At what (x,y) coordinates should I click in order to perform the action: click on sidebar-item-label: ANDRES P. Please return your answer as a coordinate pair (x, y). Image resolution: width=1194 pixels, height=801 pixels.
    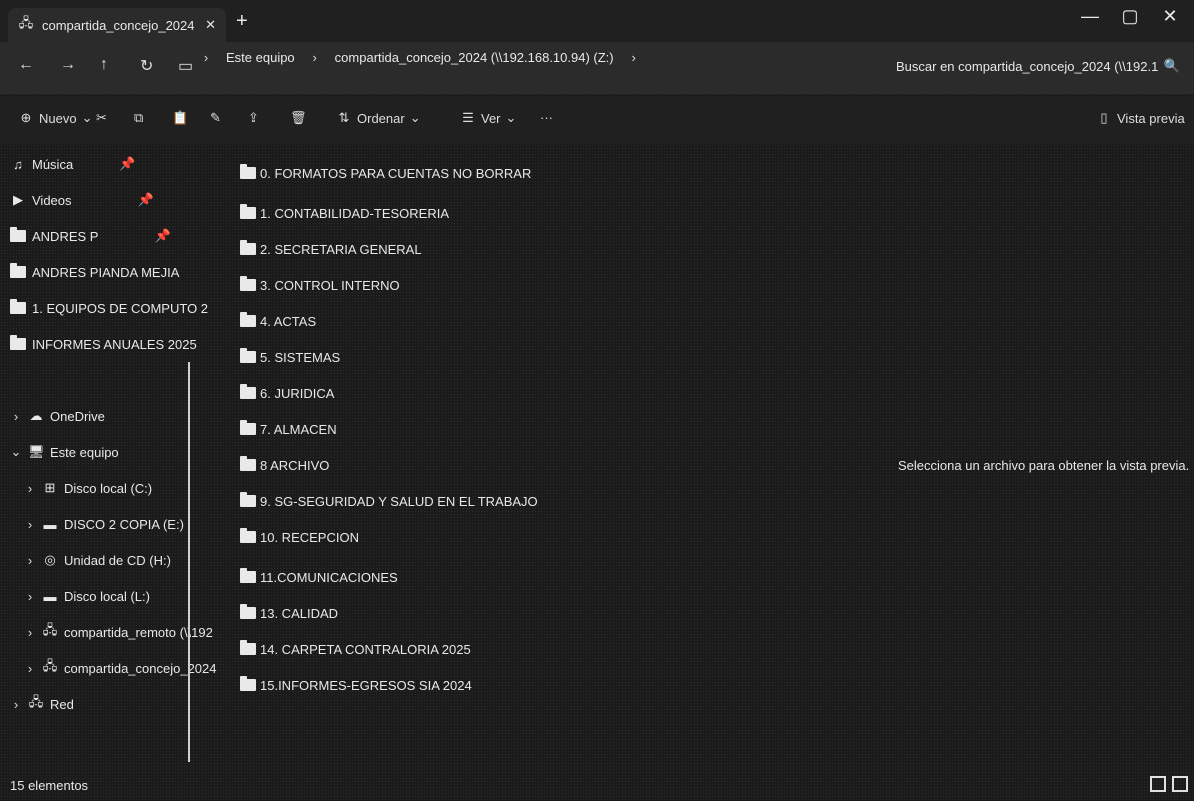
    Looking at the image, I should click on (65, 236).